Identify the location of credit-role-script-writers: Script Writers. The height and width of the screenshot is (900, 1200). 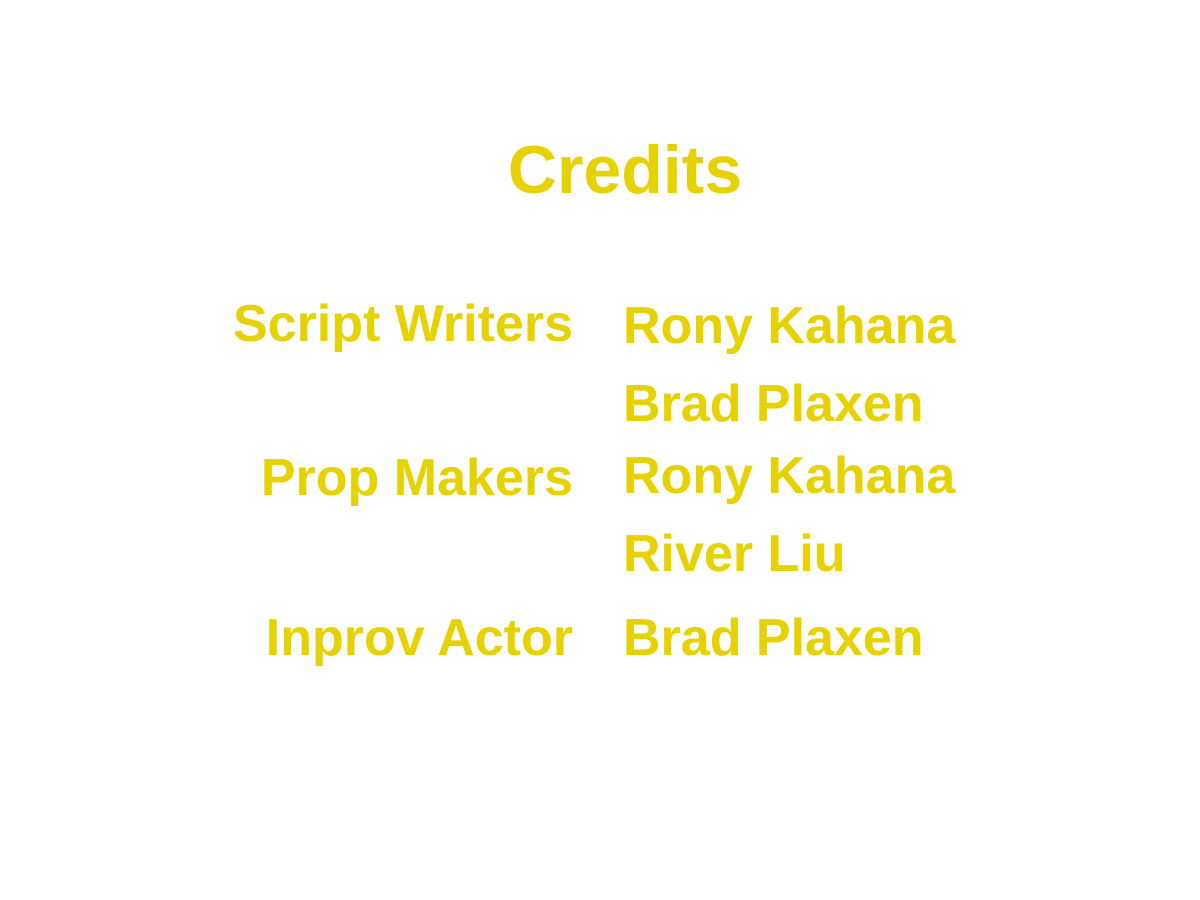
(402, 324).